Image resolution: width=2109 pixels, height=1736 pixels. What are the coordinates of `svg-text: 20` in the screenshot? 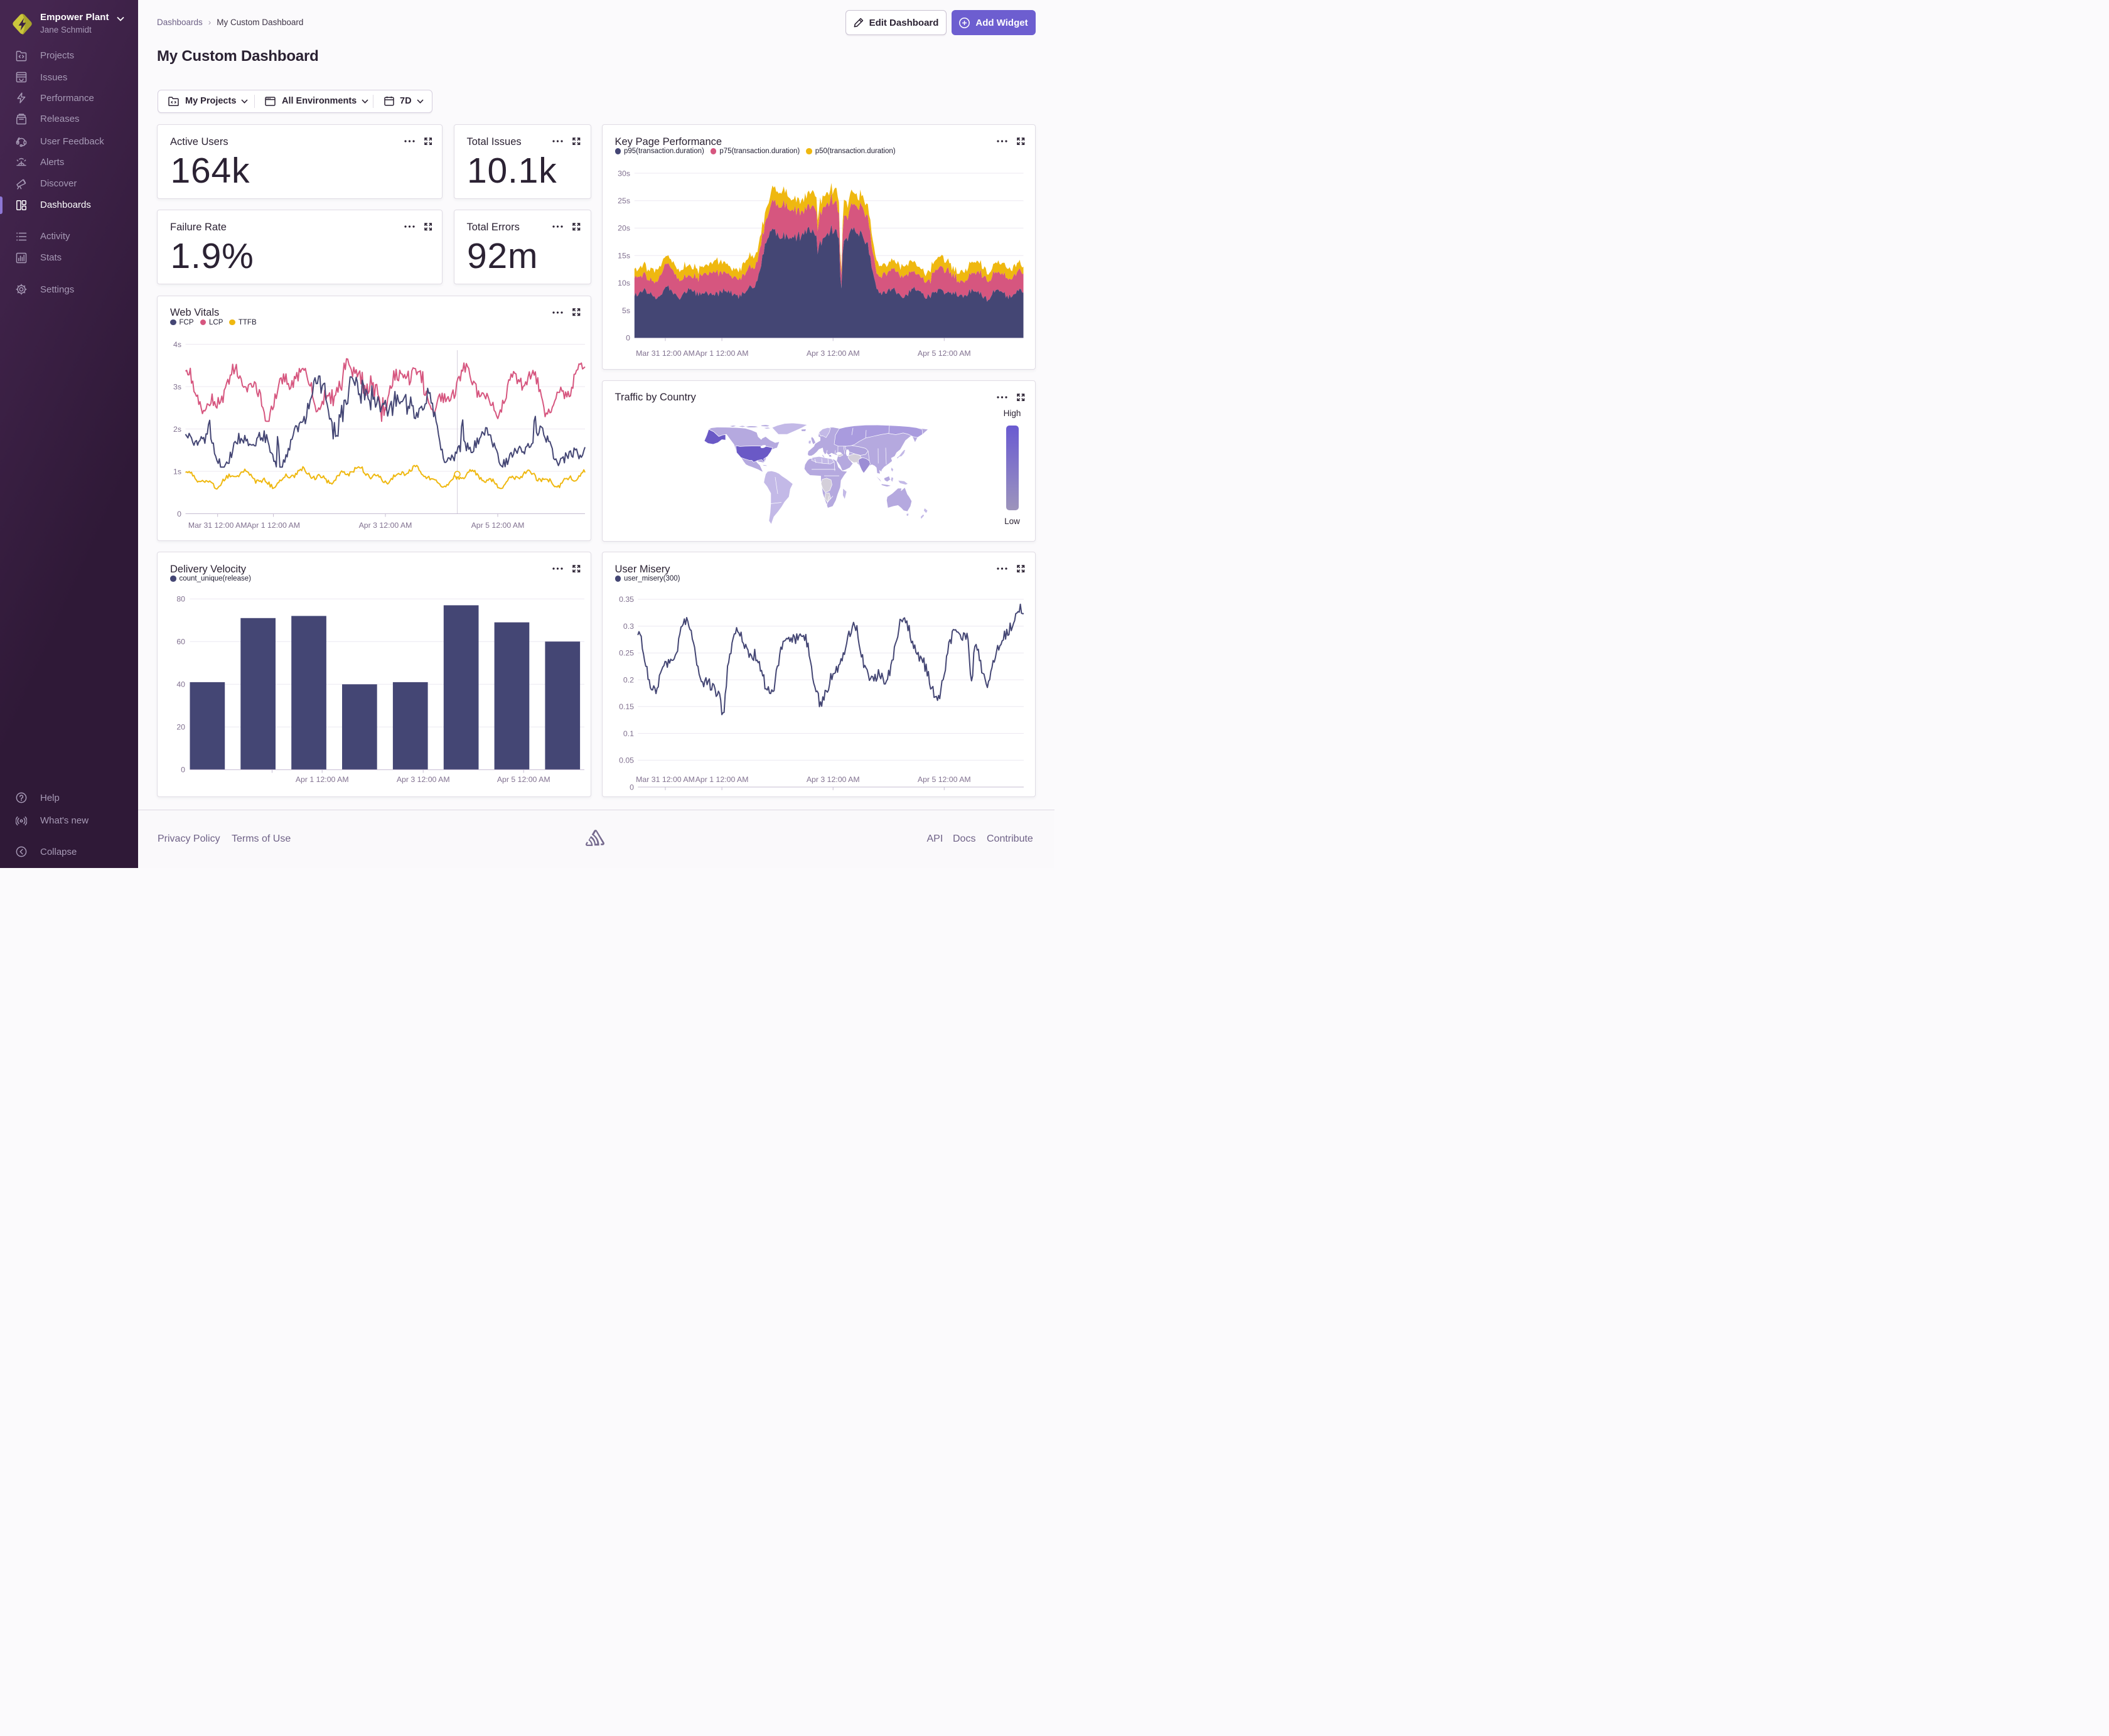 It's located at (180, 727).